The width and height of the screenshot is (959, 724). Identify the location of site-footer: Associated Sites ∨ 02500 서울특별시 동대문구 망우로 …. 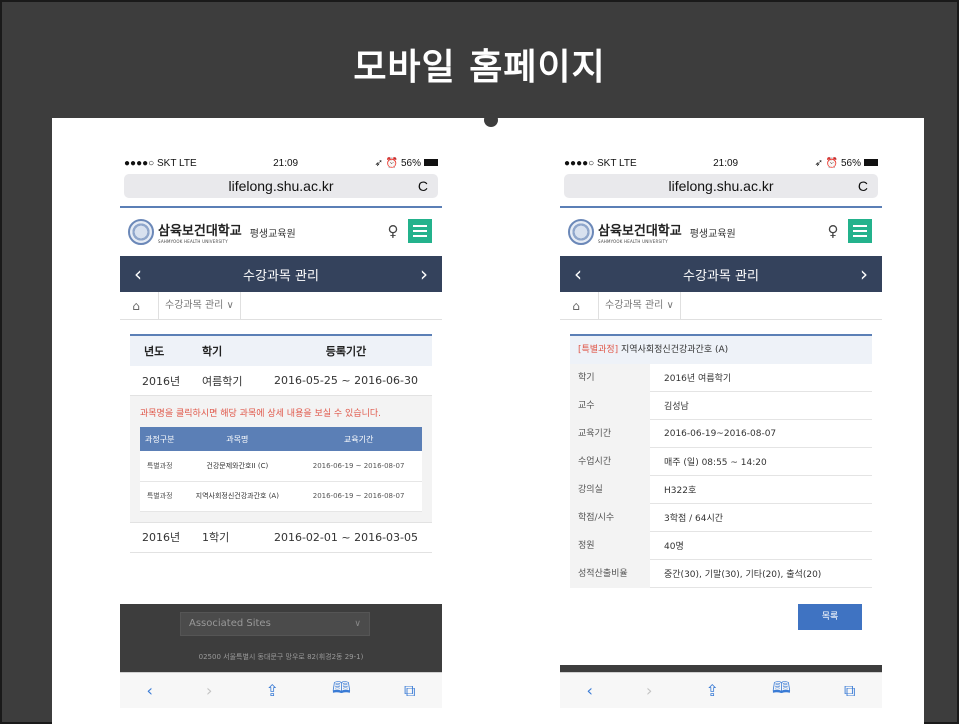
(281, 639).